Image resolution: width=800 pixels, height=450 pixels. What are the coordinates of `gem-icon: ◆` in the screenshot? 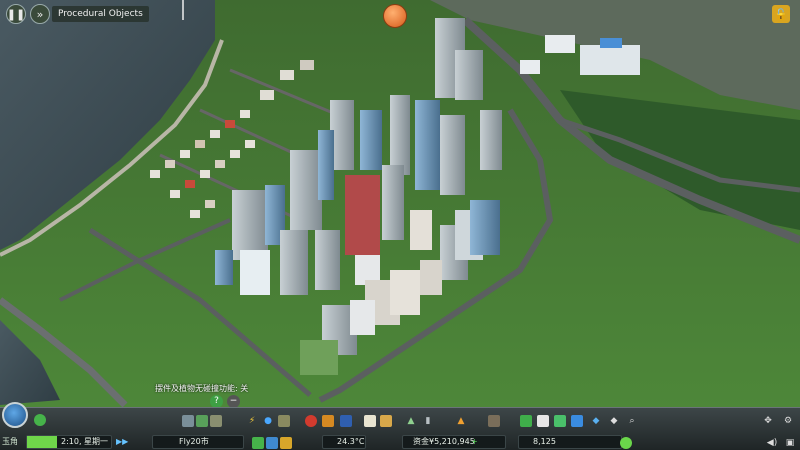 It's located at (614, 421).